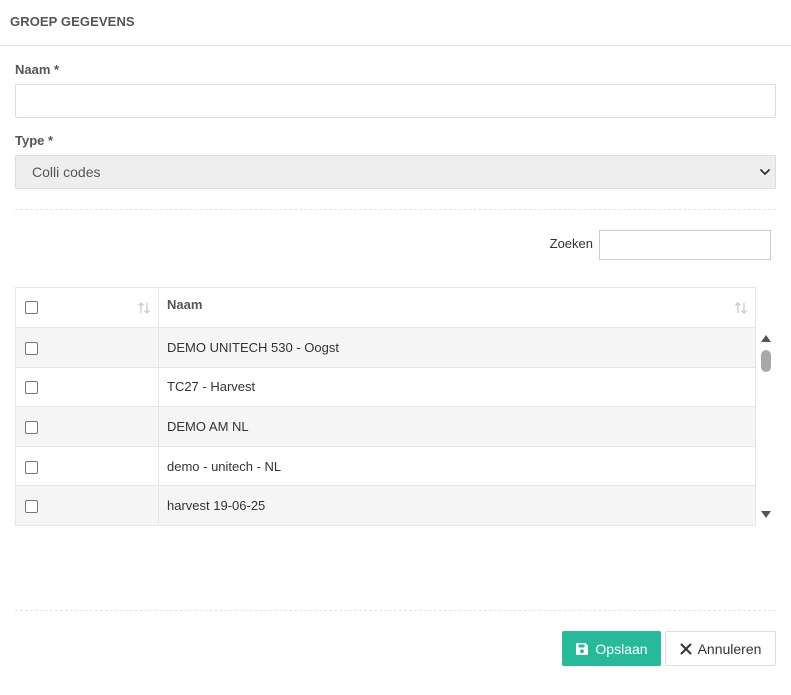  I want to click on save-button-label: Opslaan, so click(621, 648).